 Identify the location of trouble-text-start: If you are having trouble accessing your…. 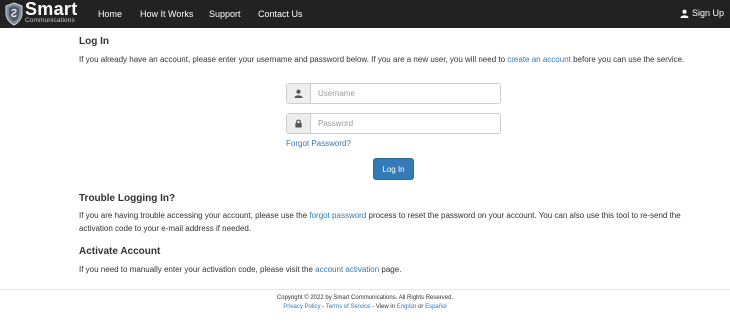
(194, 215).